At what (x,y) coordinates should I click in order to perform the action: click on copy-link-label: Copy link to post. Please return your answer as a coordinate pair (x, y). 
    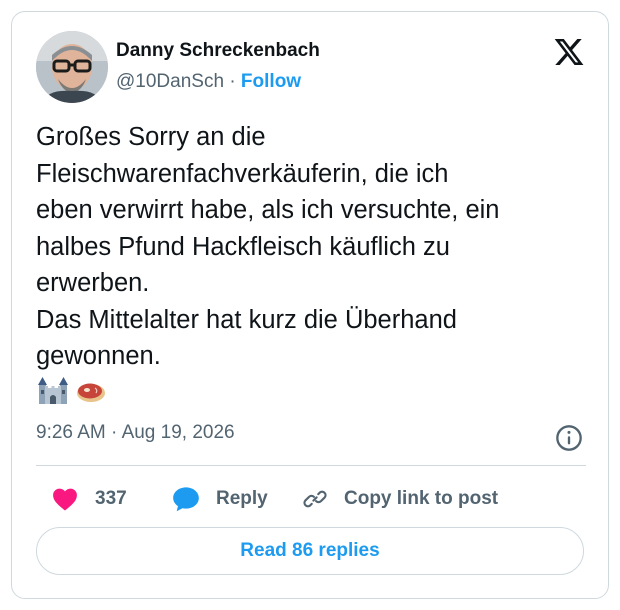
    Looking at the image, I should click on (421, 498).